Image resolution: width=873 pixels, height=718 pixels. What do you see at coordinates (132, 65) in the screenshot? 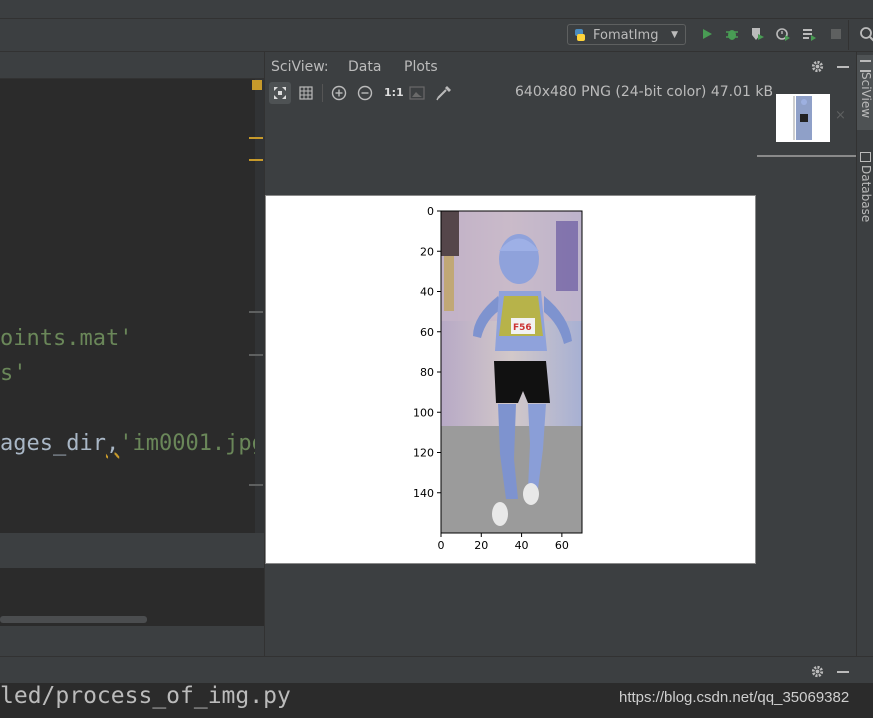
I see `editor-tab-bar` at bounding box center [132, 65].